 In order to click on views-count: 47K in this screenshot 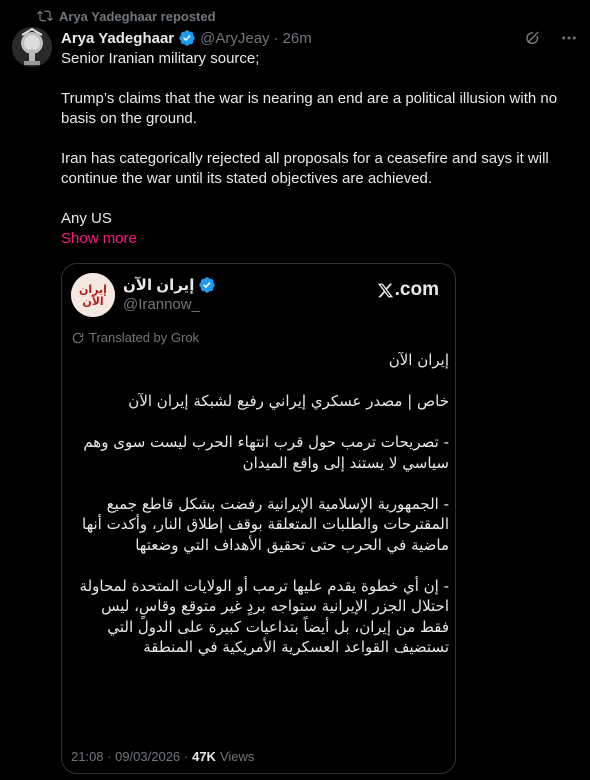, I will do `click(204, 756)`.